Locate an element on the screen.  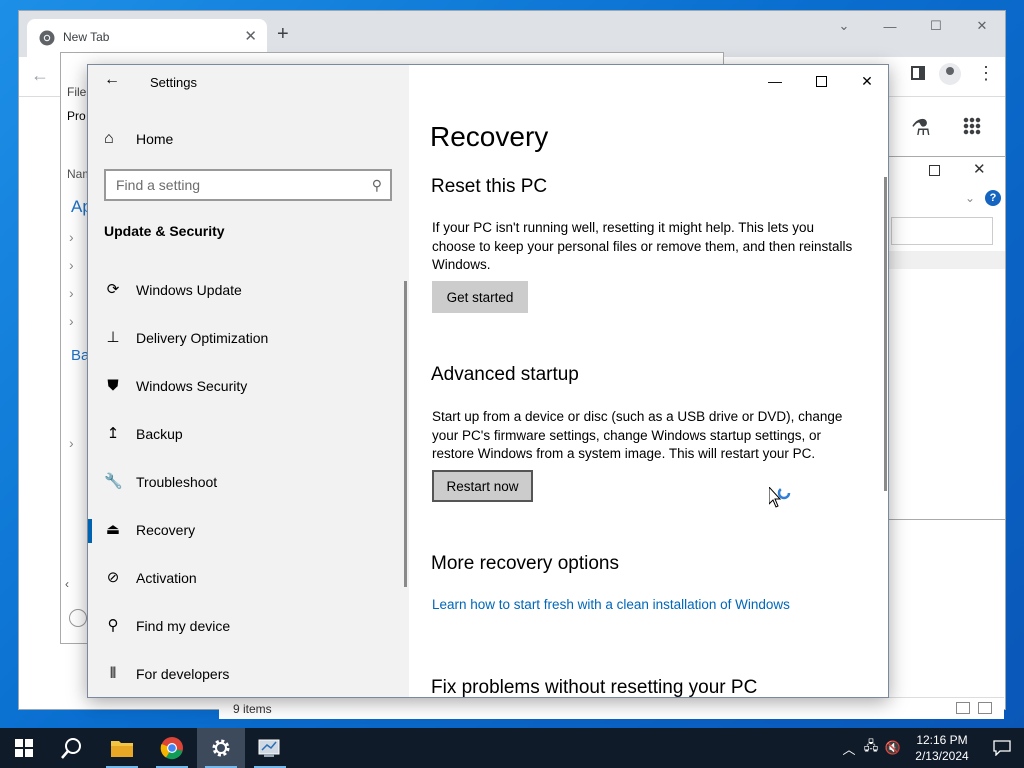
chrome-close-button: ✕ is located at coordinates (982, 26).